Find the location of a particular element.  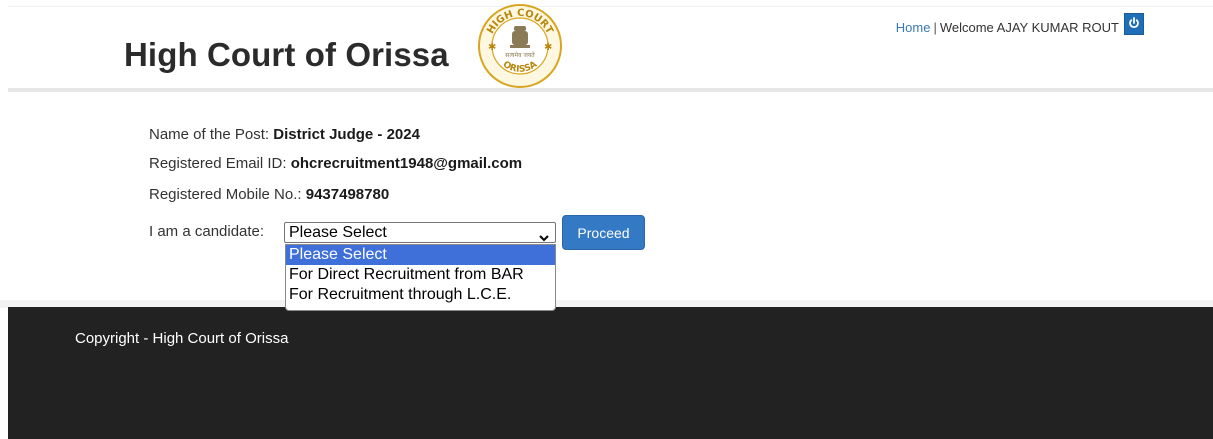

court-emblem-logo: HIGH COURT ORISSA ✱ ✱ सत्यमेव जयते is located at coordinates (520, 46).